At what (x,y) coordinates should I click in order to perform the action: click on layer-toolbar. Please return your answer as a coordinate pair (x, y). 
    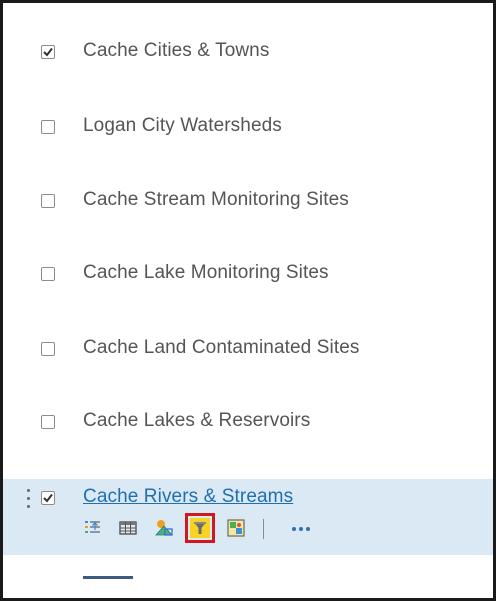
    Looking at the image, I should click on (213, 528).